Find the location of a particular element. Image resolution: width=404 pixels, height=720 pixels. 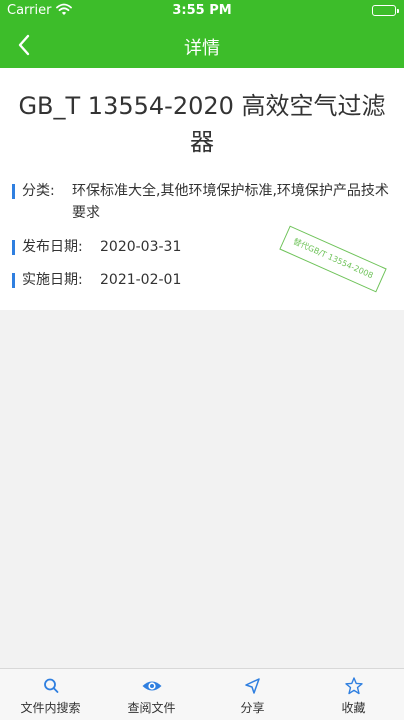

tab-label: 分享 is located at coordinates (252, 708).